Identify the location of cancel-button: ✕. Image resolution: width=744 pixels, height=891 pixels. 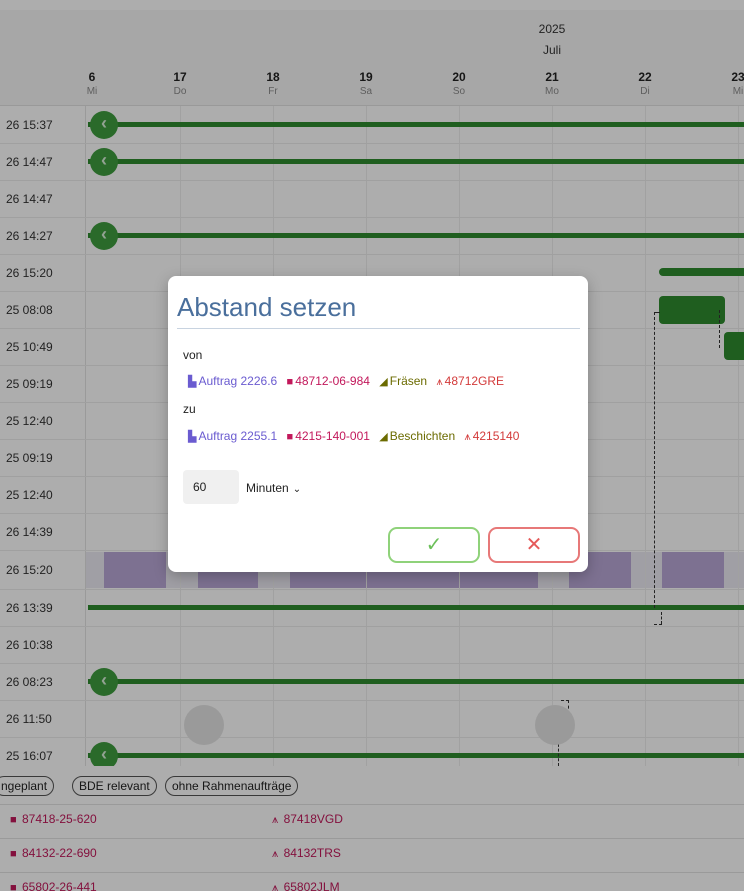
(534, 545).